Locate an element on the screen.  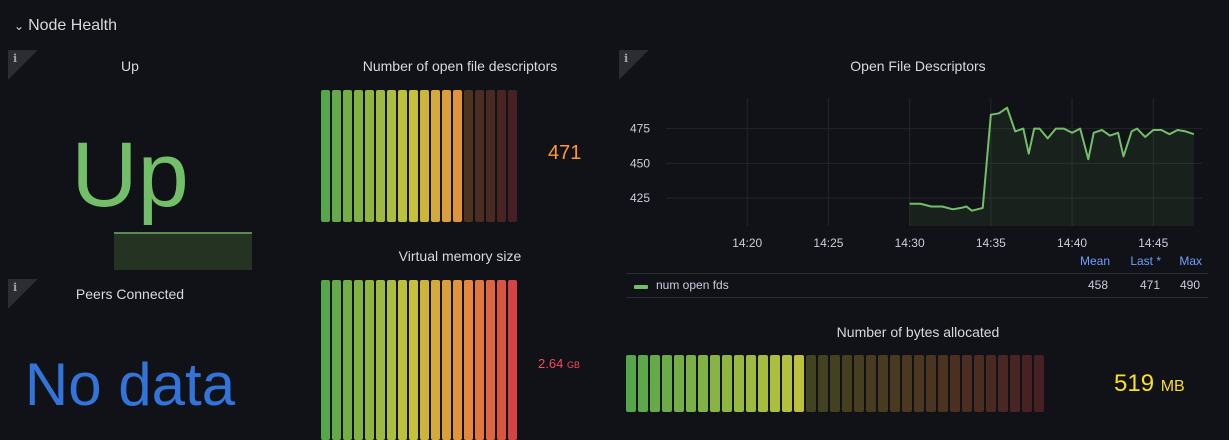
legend-divider-bottom is located at coordinates (917, 297).